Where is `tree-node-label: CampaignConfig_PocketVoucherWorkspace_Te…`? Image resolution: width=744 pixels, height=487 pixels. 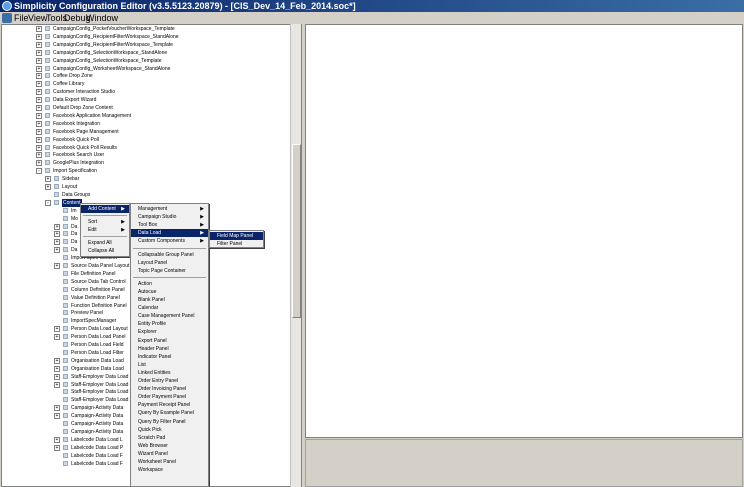 tree-node-label: CampaignConfig_PocketVoucherWorkspace_Te… is located at coordinates (114, 29).